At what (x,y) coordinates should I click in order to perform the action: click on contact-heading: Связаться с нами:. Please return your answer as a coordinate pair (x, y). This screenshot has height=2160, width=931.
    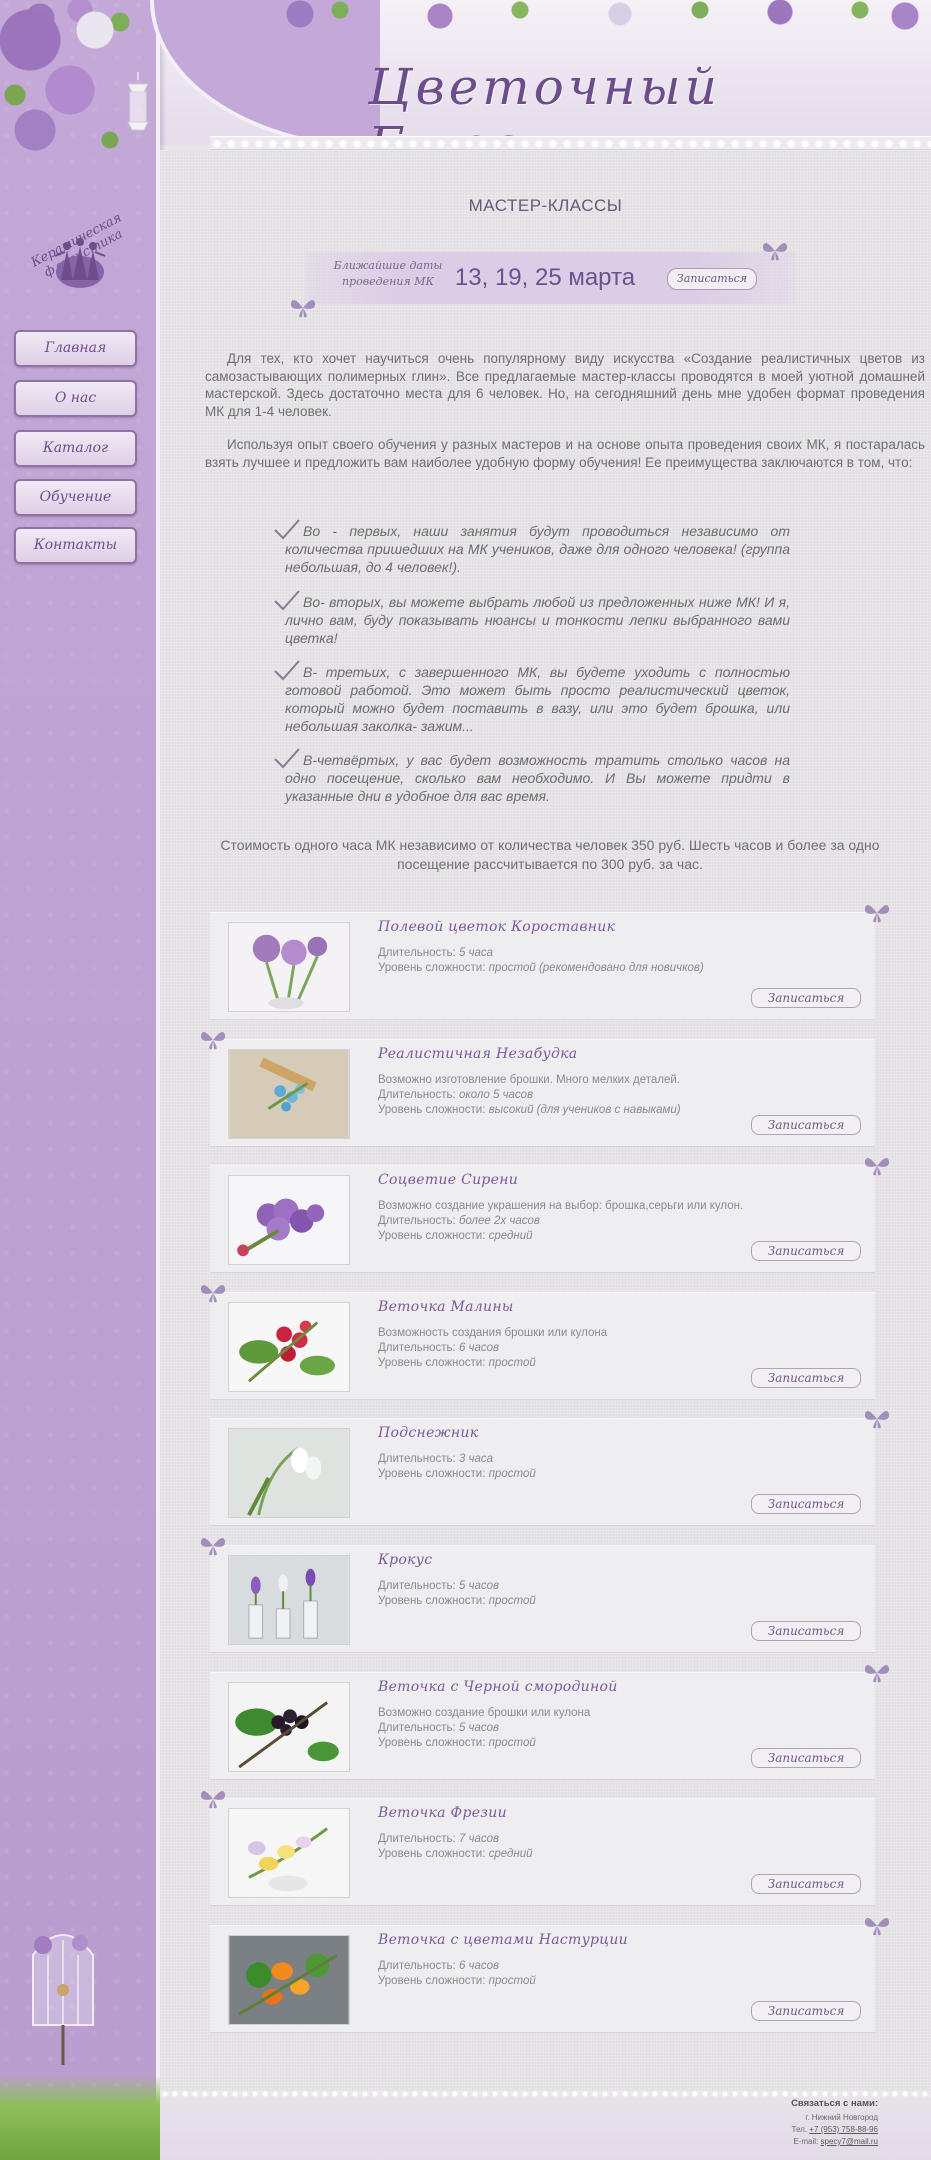
    Looking at the image, I should click on (834, 2103).